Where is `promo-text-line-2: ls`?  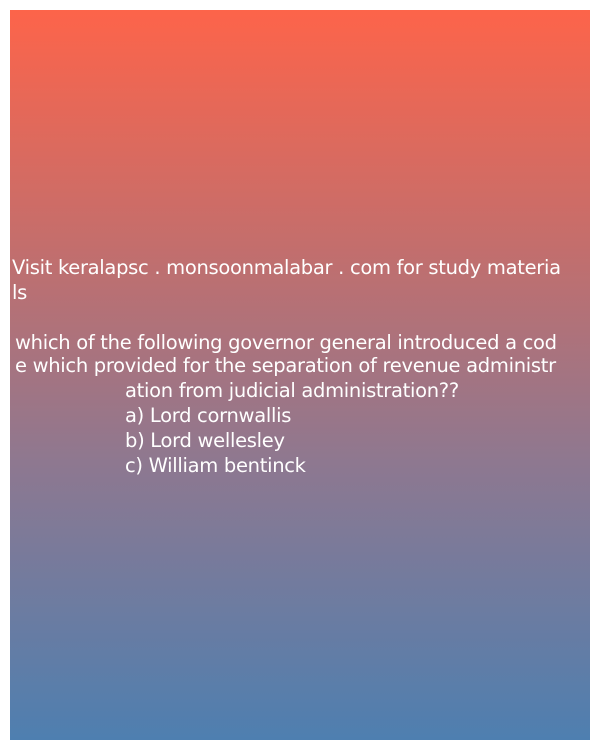 promo-text-line-2: ls is located at coordinates (19, 292).